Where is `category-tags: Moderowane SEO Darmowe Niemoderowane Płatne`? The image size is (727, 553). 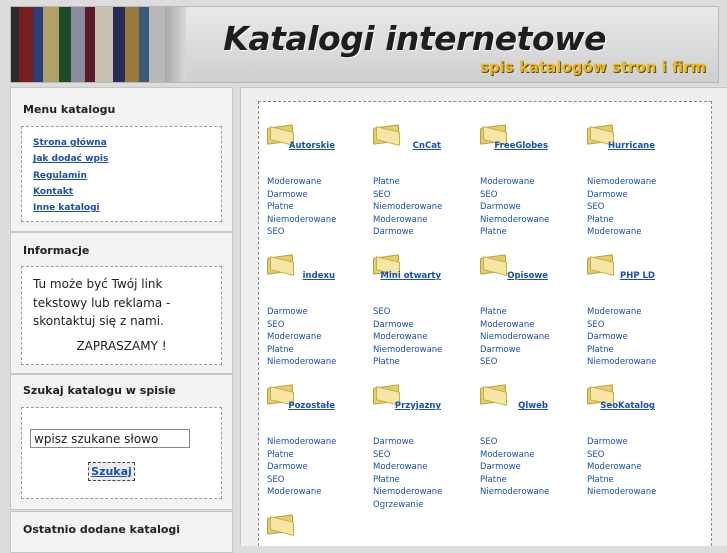 category-tags: Moderowane SEO Darmowe Niemoderowane Płatne is located at coordinates (514, 207).